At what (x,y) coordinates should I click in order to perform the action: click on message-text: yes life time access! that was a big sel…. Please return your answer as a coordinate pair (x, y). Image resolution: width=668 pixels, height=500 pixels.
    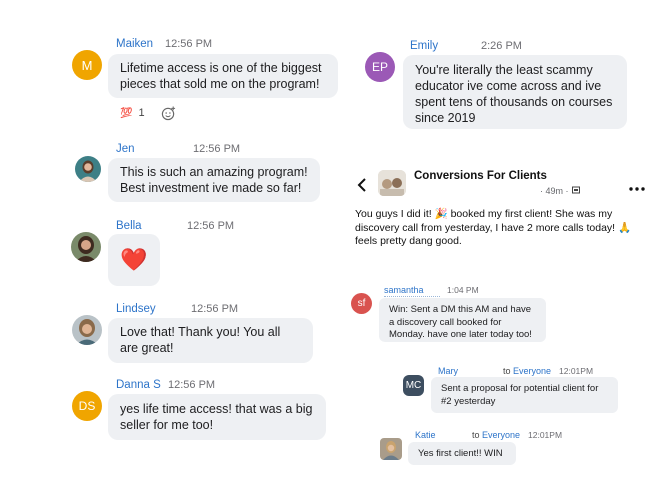
    Looking at the image, I should click on (216, 417).